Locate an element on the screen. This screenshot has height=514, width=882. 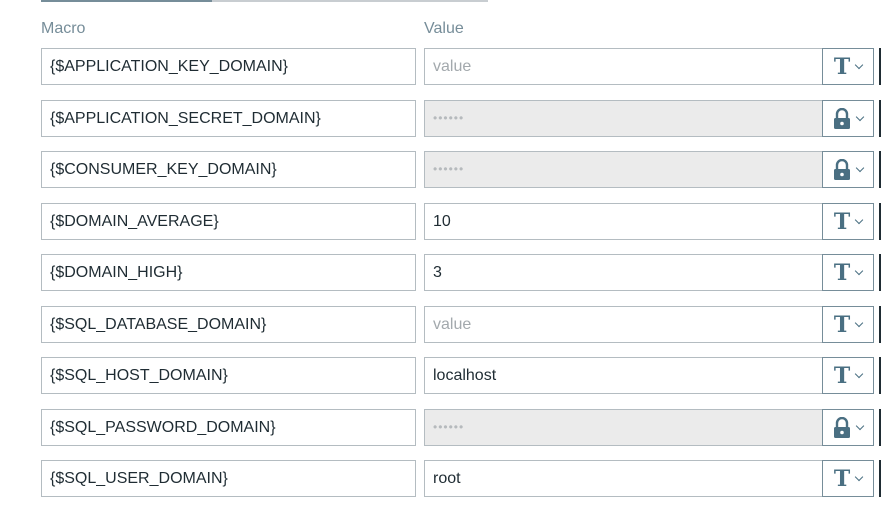
macro-value-input: 10 is located at coordinates (623, 221).